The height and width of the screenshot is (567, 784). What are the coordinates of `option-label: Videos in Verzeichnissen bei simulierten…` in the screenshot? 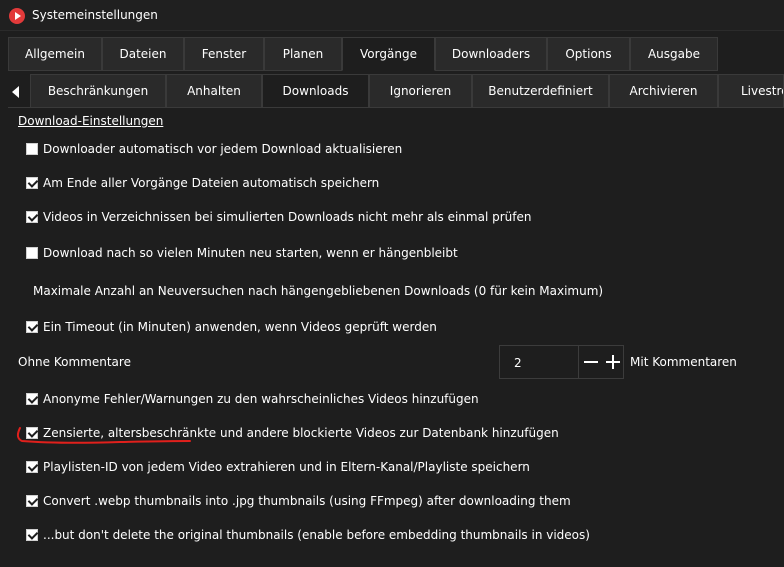 It's located at (287, 217).